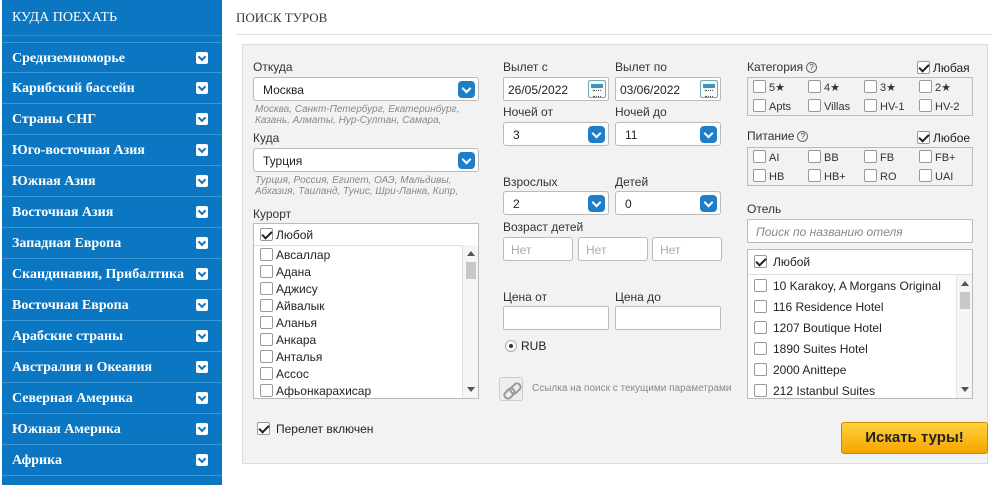 This screenshot has height=485, width=1005. What do you see at coordinates (112, 119) in the screenshot?
I see `sidebar-item-cis: Страны СНГ` at bounding box center [112, 119].